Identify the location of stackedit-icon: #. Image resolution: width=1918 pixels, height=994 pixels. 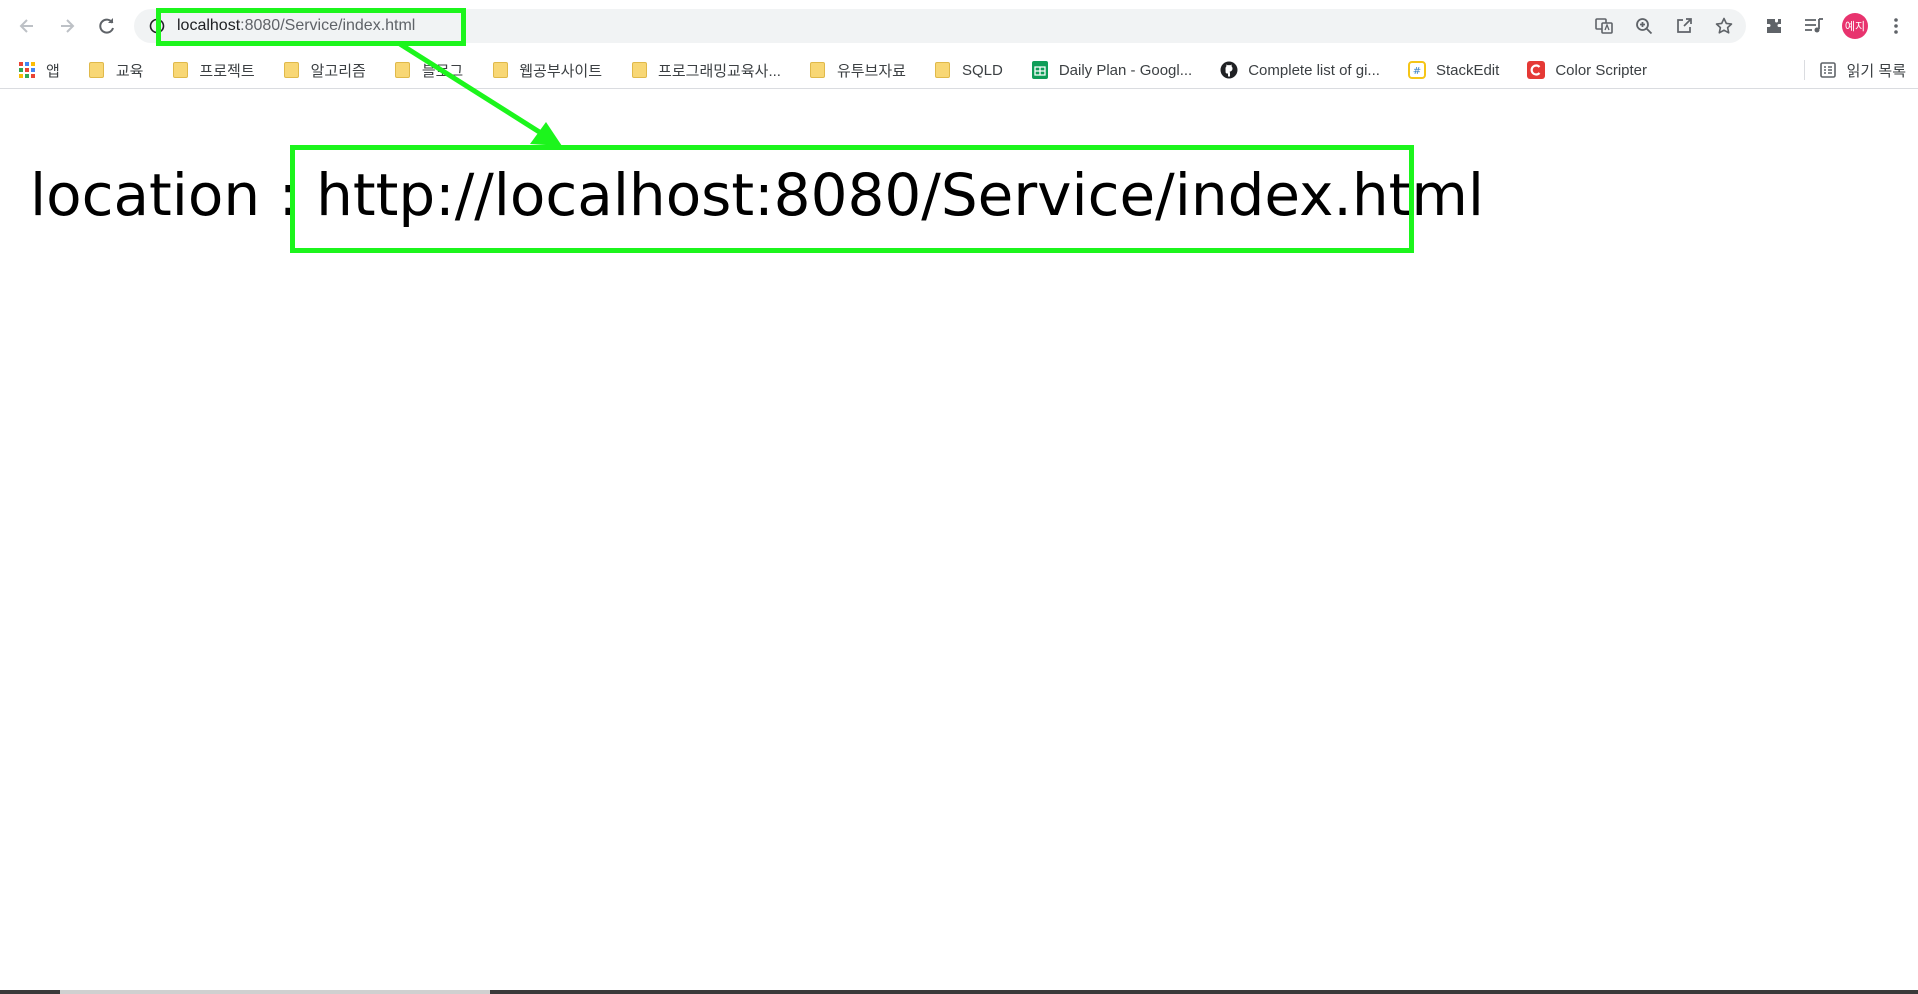
(1416, 70).